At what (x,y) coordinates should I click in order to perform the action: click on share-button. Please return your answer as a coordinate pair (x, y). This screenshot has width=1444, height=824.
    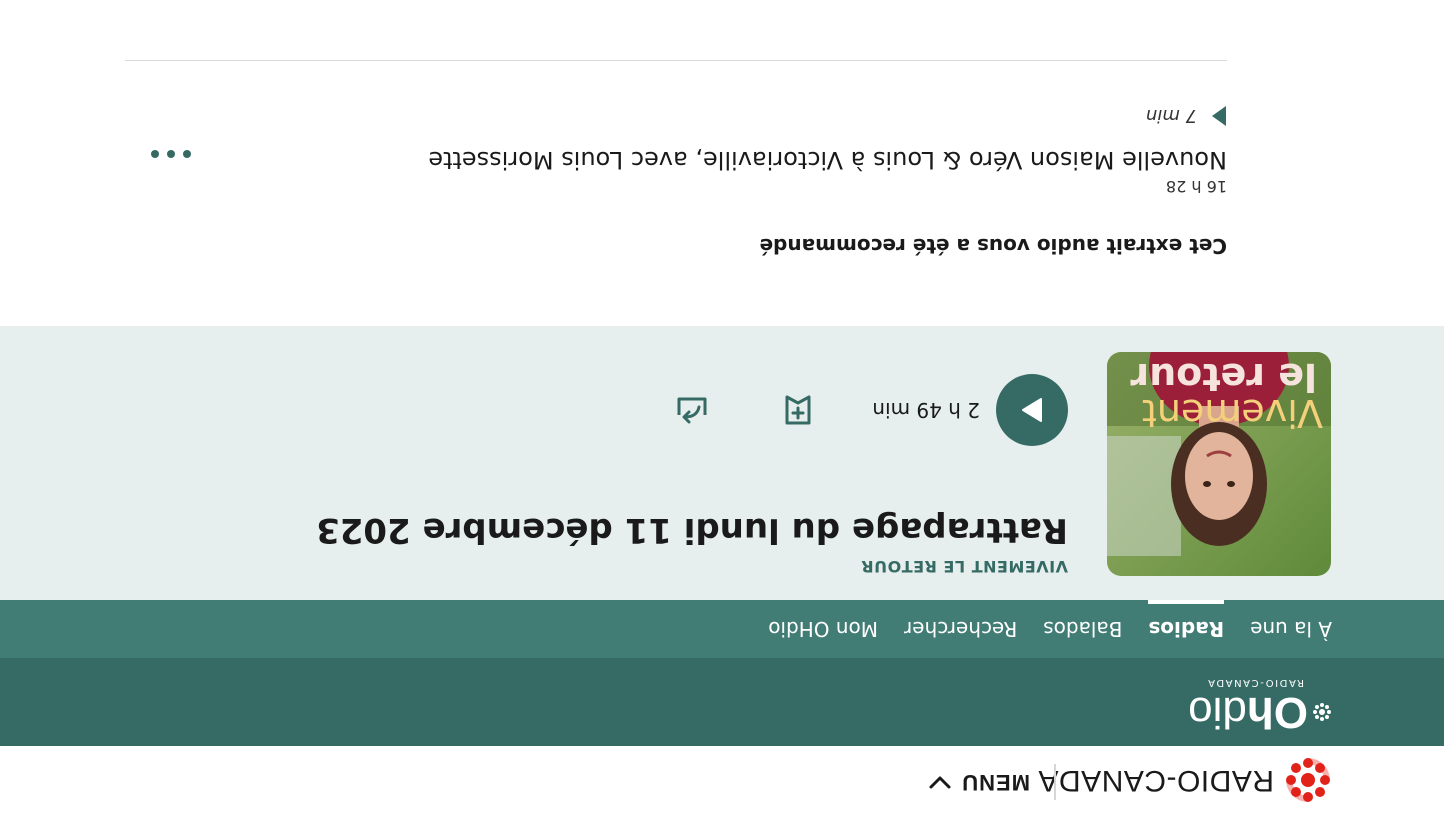
    Looking at the image, I should click on (692, 410).